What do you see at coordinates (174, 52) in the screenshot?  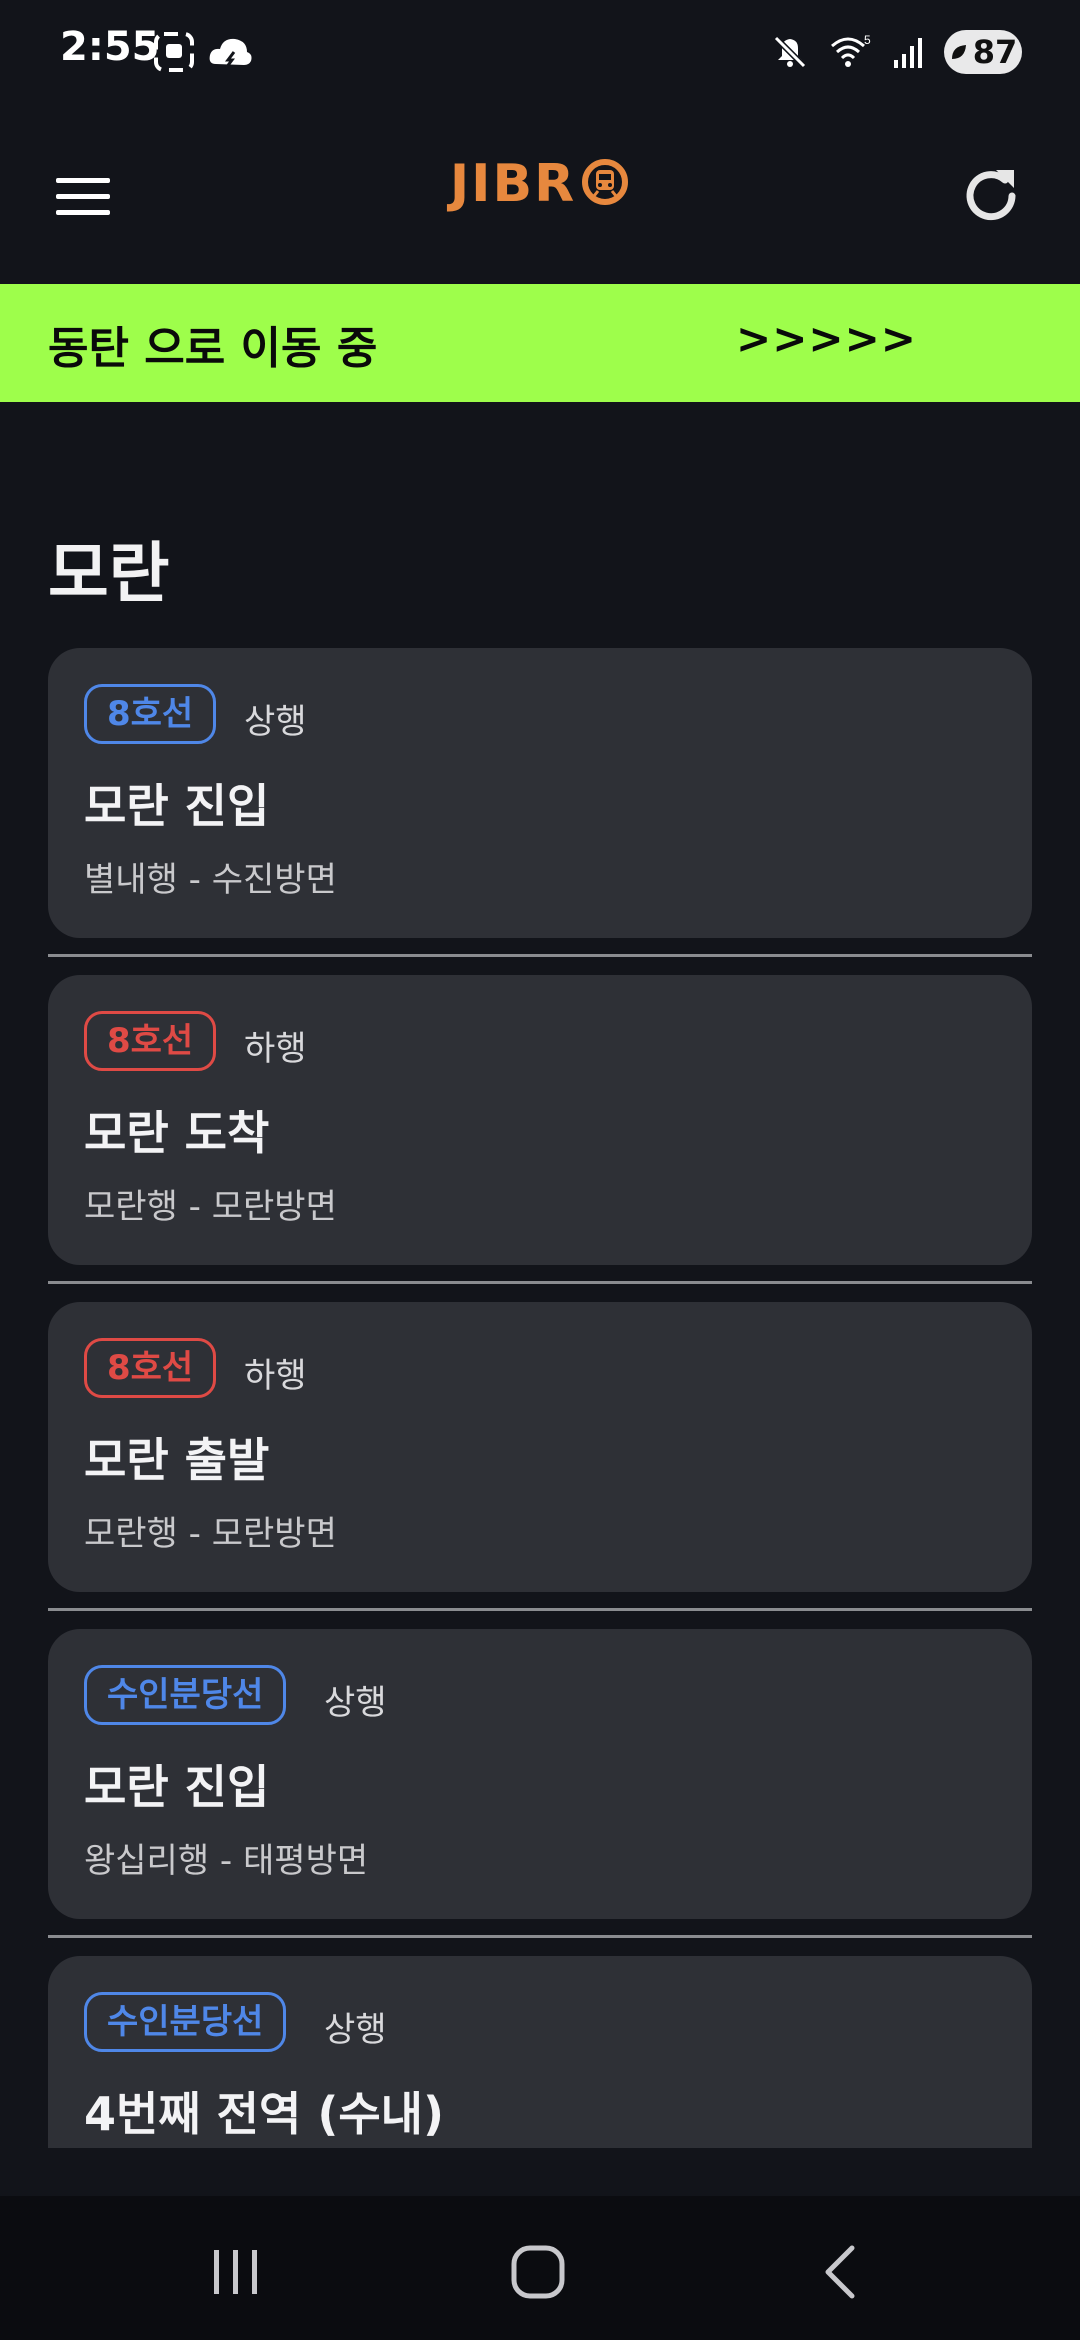 I see `screenshot-icon` at bounding box center [174, 52].